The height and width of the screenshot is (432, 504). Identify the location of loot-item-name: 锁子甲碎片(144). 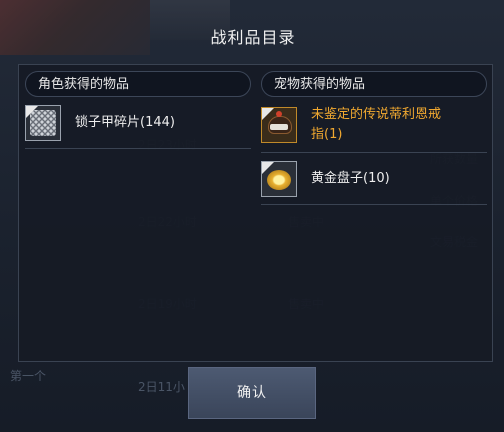
(125, 122).